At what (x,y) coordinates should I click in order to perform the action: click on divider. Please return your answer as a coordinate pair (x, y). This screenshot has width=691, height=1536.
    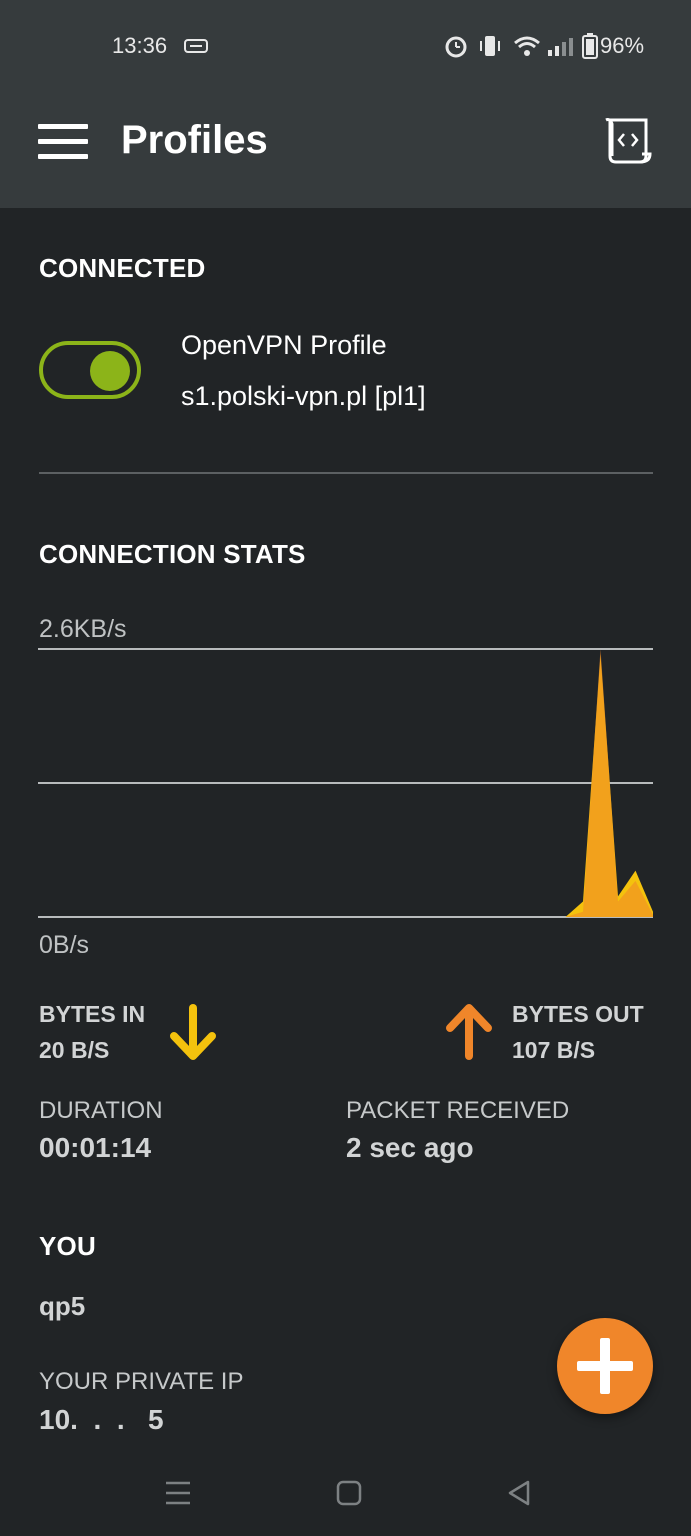
    Looking at the image, I should click on (346, 473).